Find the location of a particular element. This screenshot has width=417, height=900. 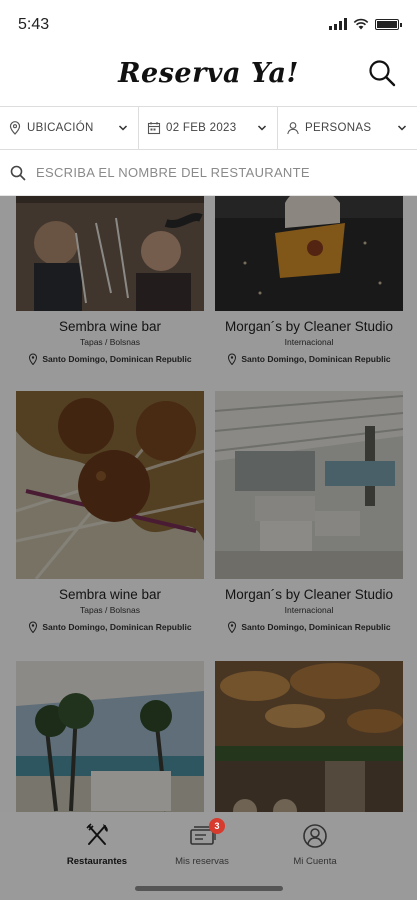

tab-label: Restaurantes is located at coordinates (97, 861).